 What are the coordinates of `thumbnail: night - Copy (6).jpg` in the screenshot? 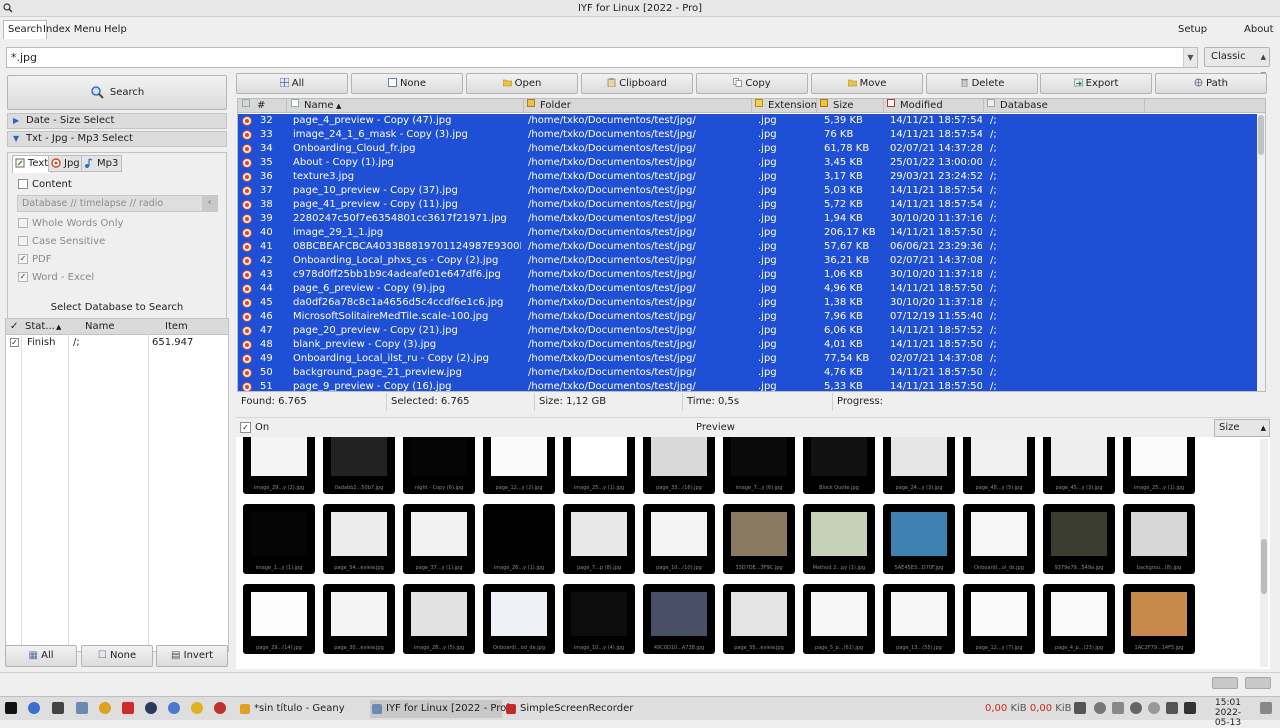 It's located at (439, 465).